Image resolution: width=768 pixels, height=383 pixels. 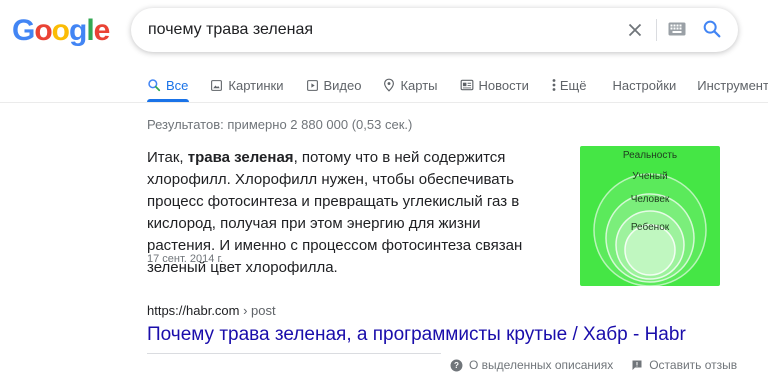 What do you see at coordinates (541, 365) in the screenshot?
I see `about-label: О выделенных описаниях` at bounding box center [541, 365].